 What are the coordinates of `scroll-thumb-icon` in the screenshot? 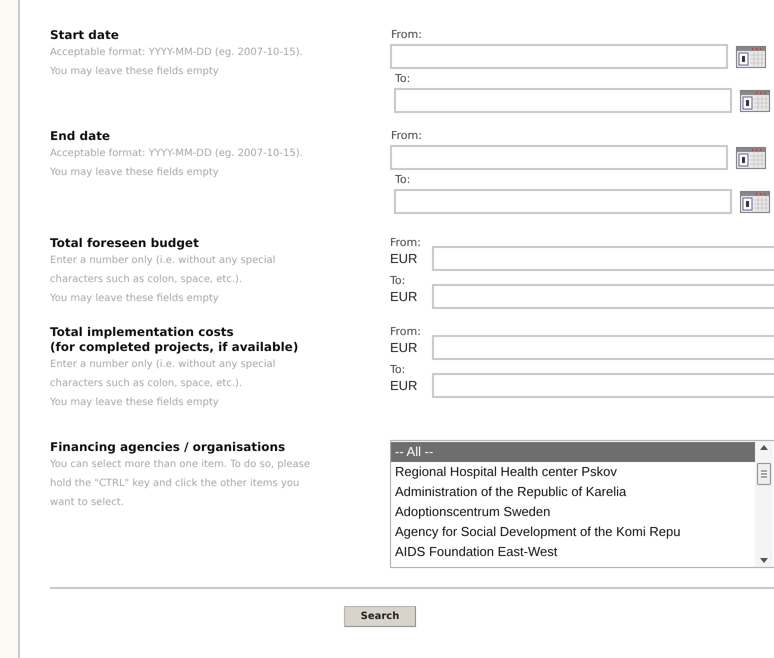 It's located at (764, 474).